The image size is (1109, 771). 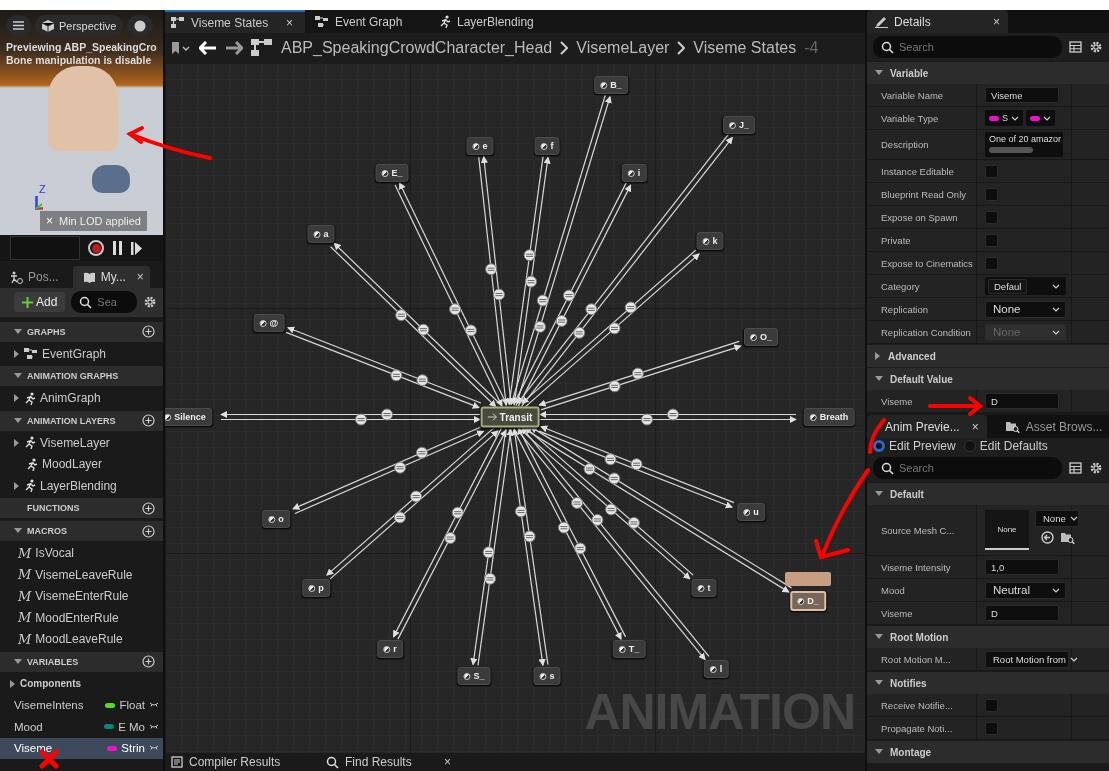 What do you see at coordinates (316, 588) in the screenshot?
I see `state-node: p` at bounding box center [316, 588].